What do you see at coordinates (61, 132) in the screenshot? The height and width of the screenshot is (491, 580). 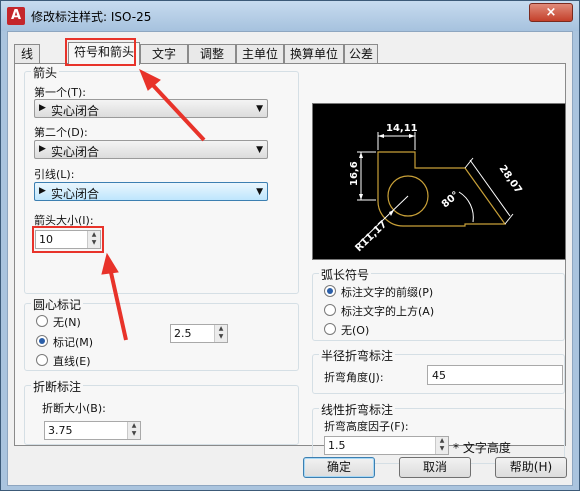 I see `second-arrow-label: 第二个(D):` at bounding box center [61, 132].